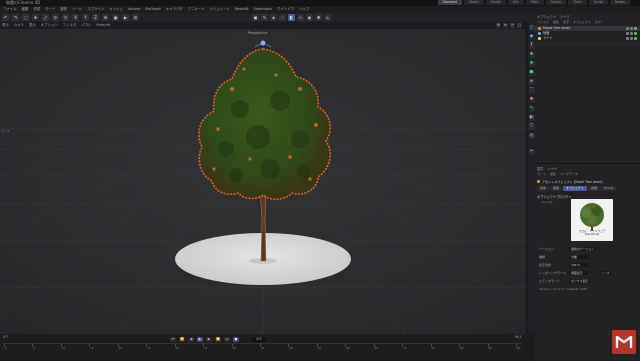  I want to click on tag-icon: ◈, so click(531, 82).